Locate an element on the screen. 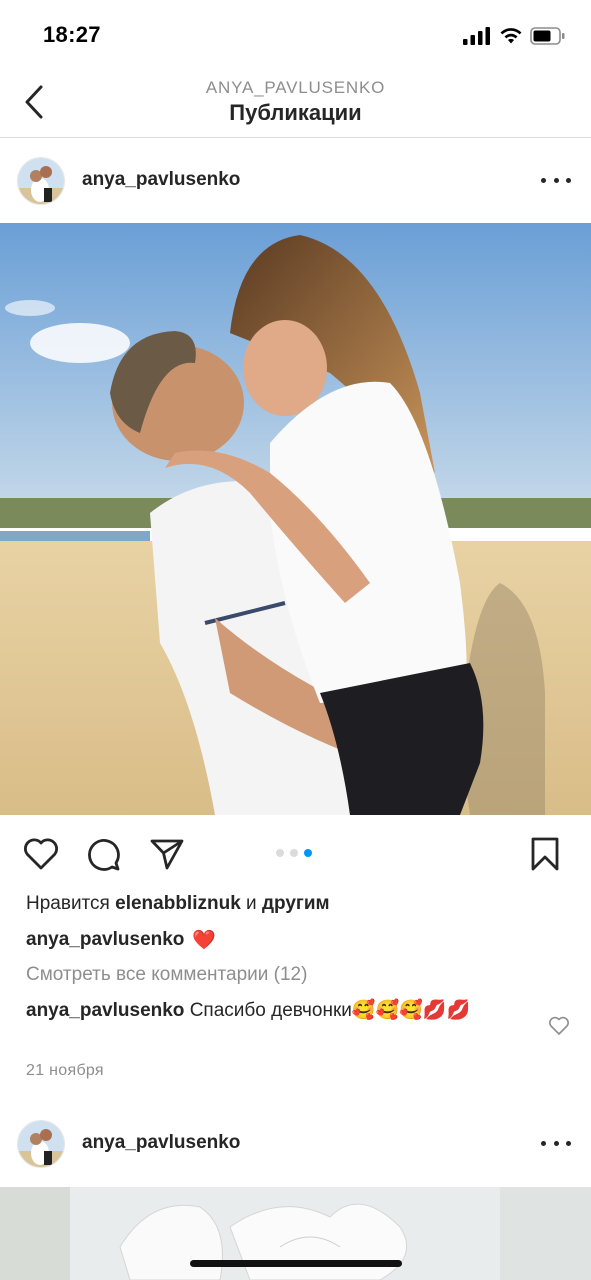 The height and width of the screenshot is (1280, 591). share-icon is located at coordinates (167, 854).